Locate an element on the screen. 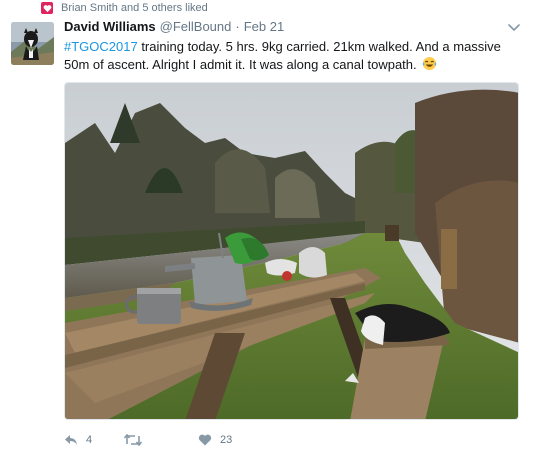 This screenshot has height=459, width=544. avatar is located at coordinates (32, 43).